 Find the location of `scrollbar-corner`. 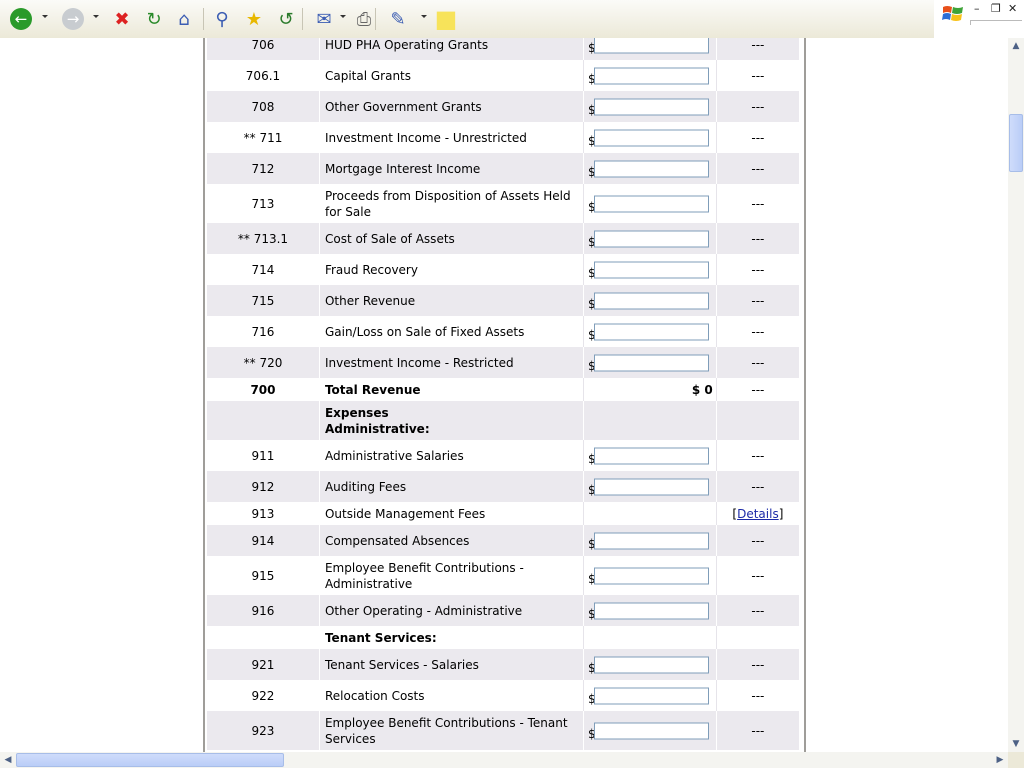

scrollbar-corner is located at coordinates (1016, 760).